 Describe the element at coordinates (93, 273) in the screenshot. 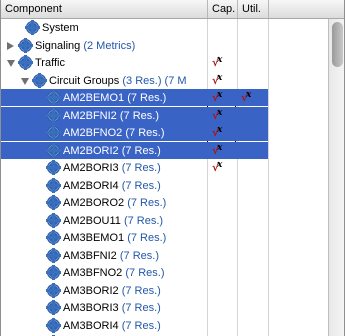

I see `component-name: AM3BFNO2` at that location.